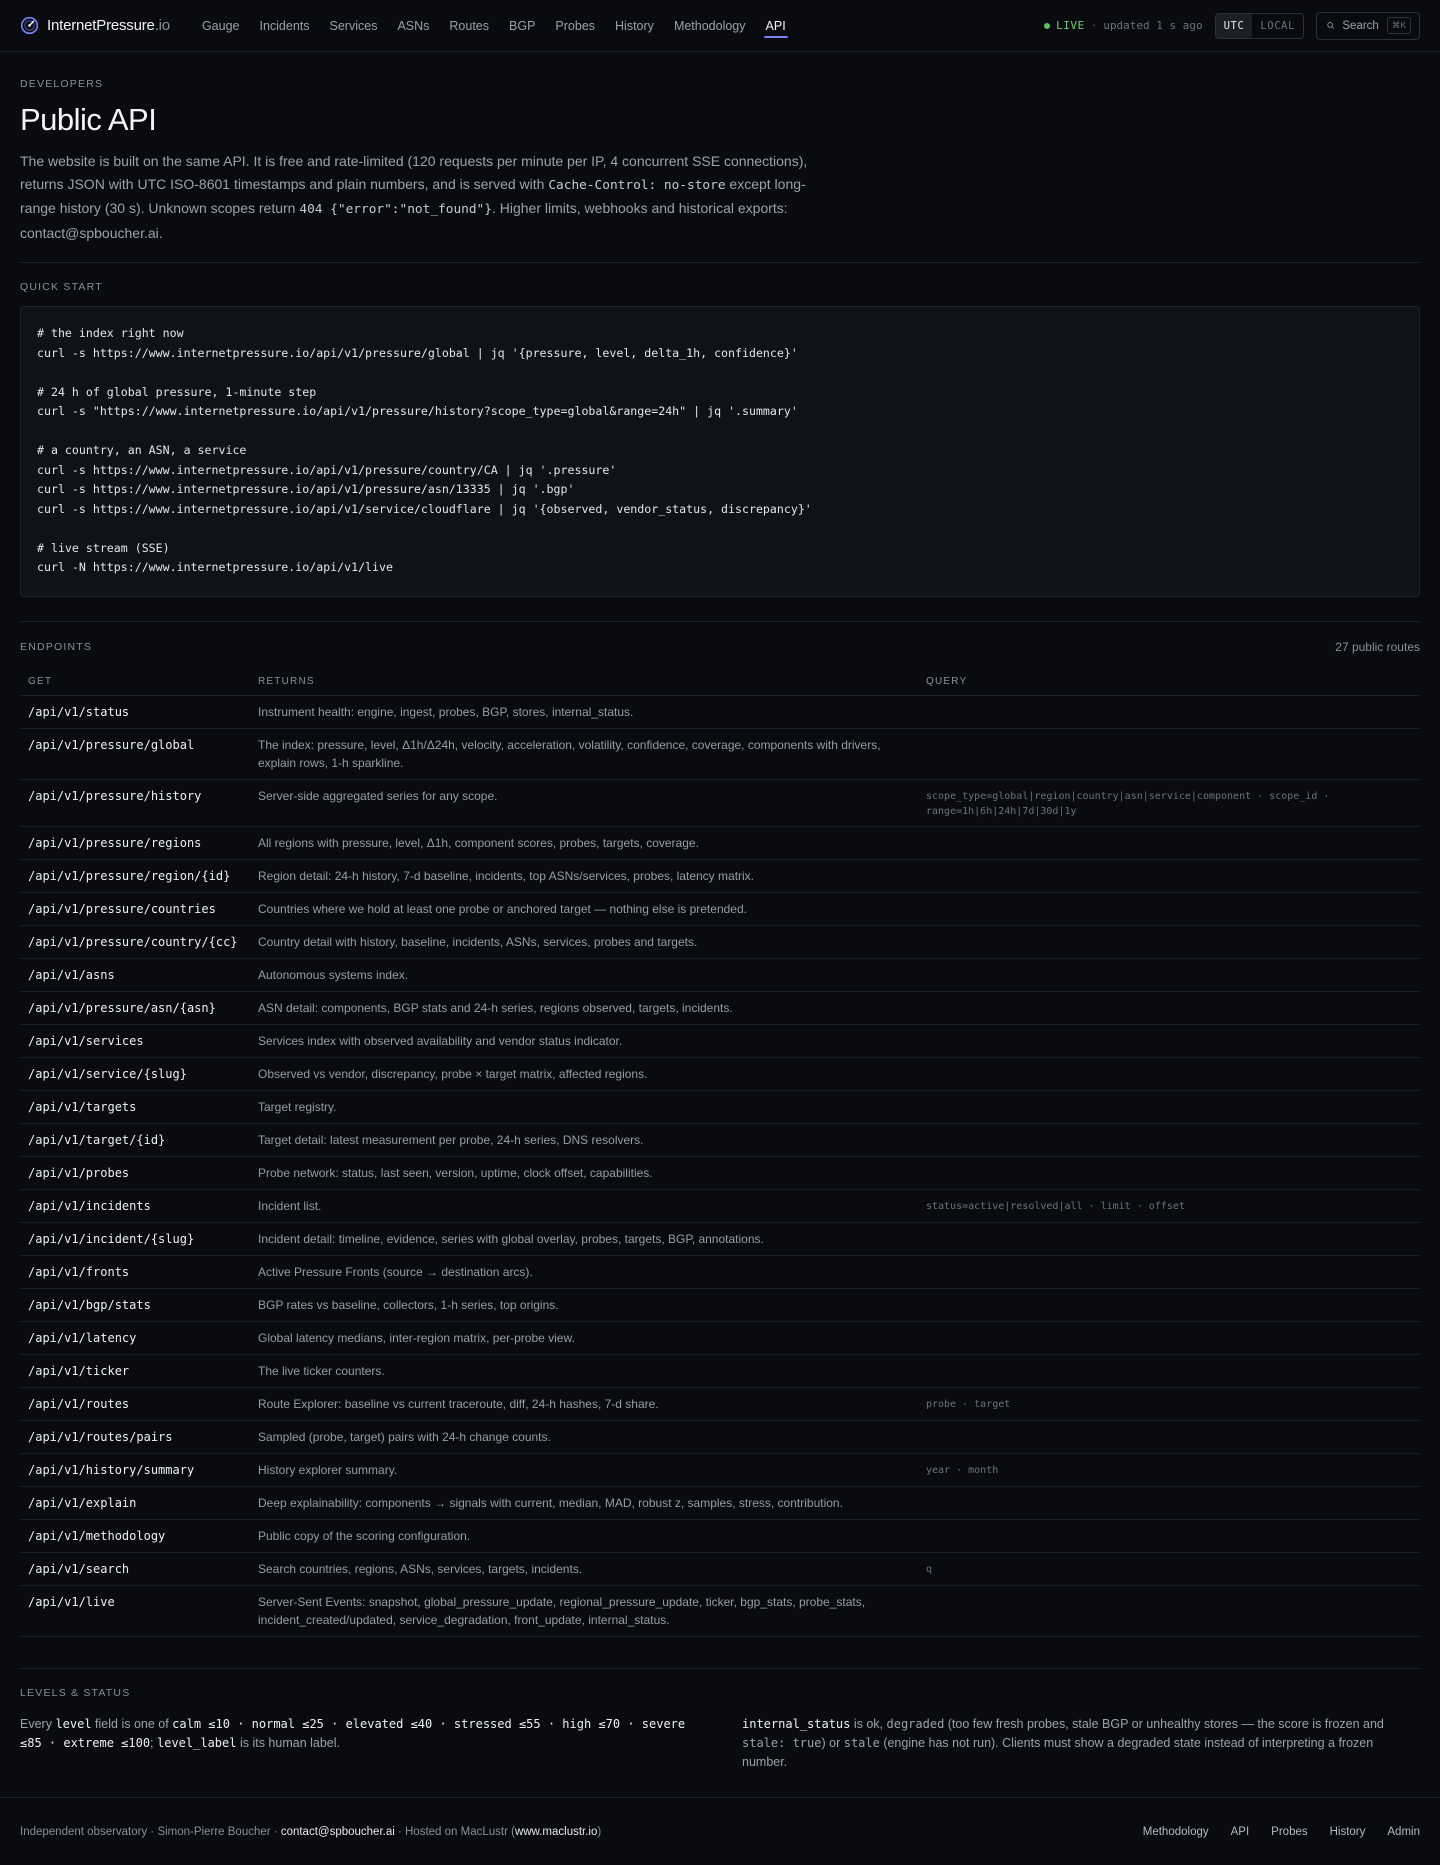 This screenshot has height=1865, width=1440. What do you see at coordinates (135, 843) in the screenshot?
I see `endpoint-path: /api/v1/pressure/regions` at bounding box center [135, 843].